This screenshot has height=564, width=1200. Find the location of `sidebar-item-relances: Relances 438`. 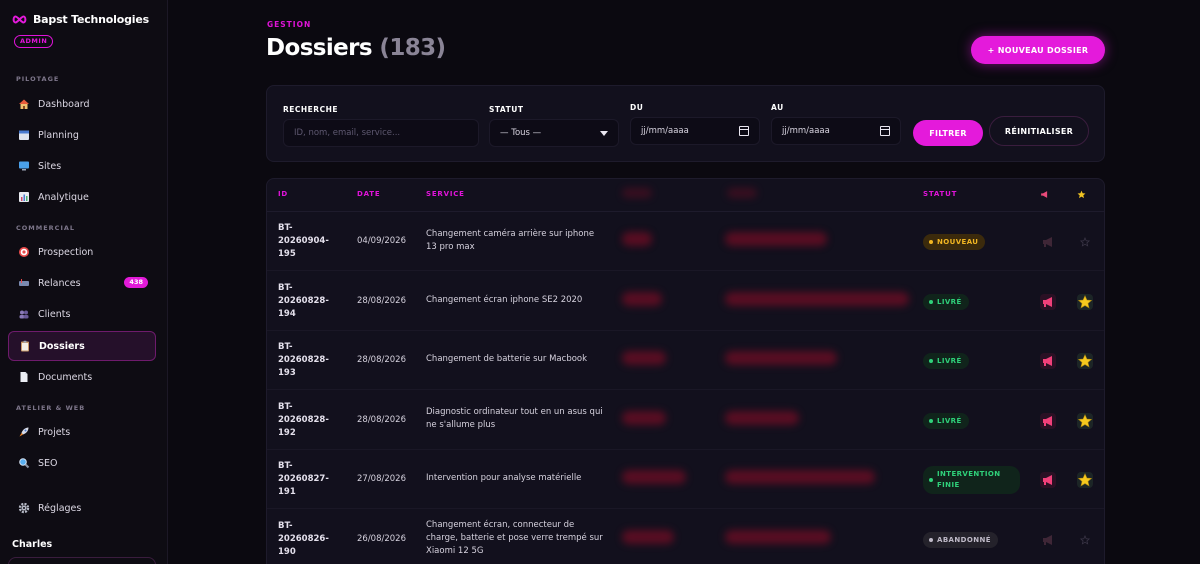

sidebar-item-relances: Relances 438 is located at coordinates (82, 283).